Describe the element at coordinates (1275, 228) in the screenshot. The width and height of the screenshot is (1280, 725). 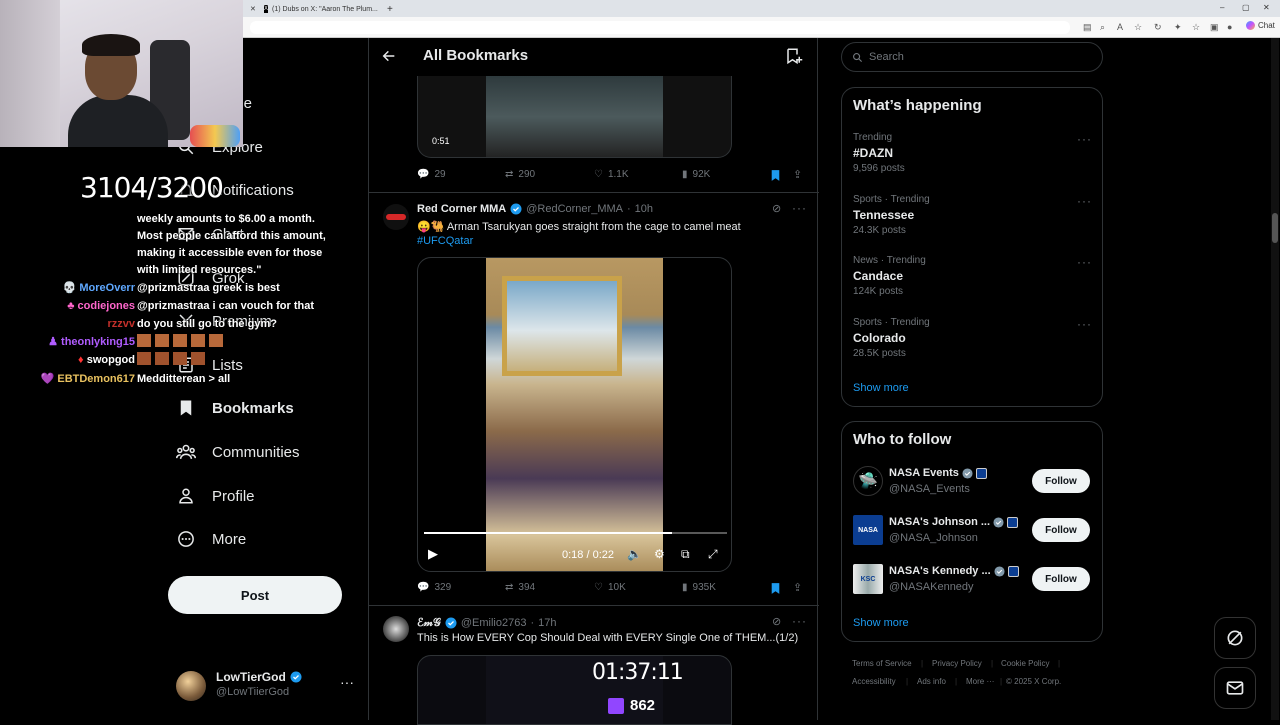
I see `scrollbar-thumb` at that location.